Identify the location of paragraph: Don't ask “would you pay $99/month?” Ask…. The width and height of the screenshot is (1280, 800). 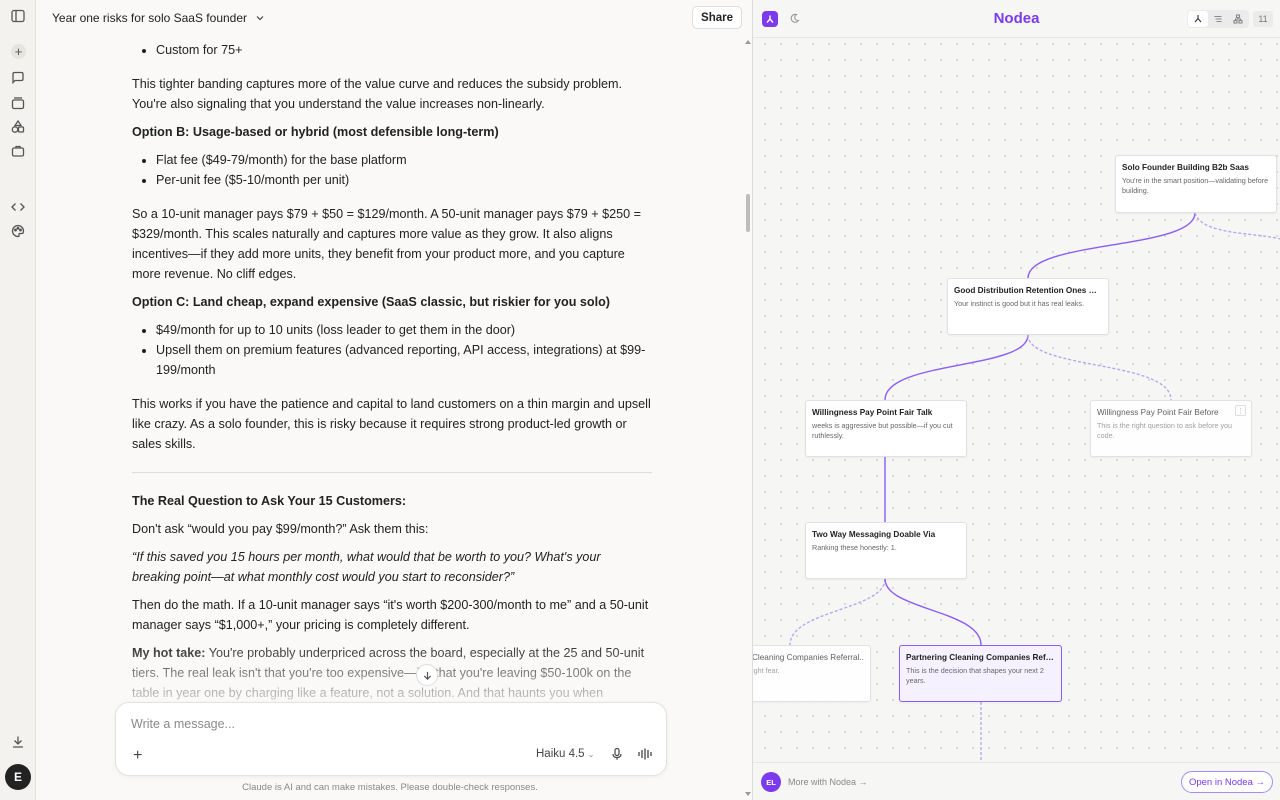
(280, 529).